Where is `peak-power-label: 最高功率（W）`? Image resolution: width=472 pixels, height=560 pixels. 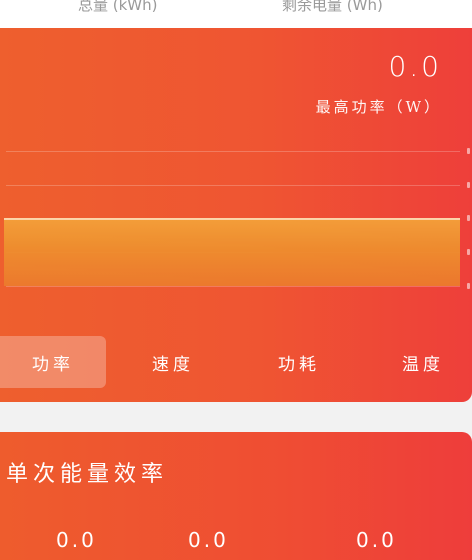
peak-power-label: 最高功率（W） is located at coordinates (378, 107).